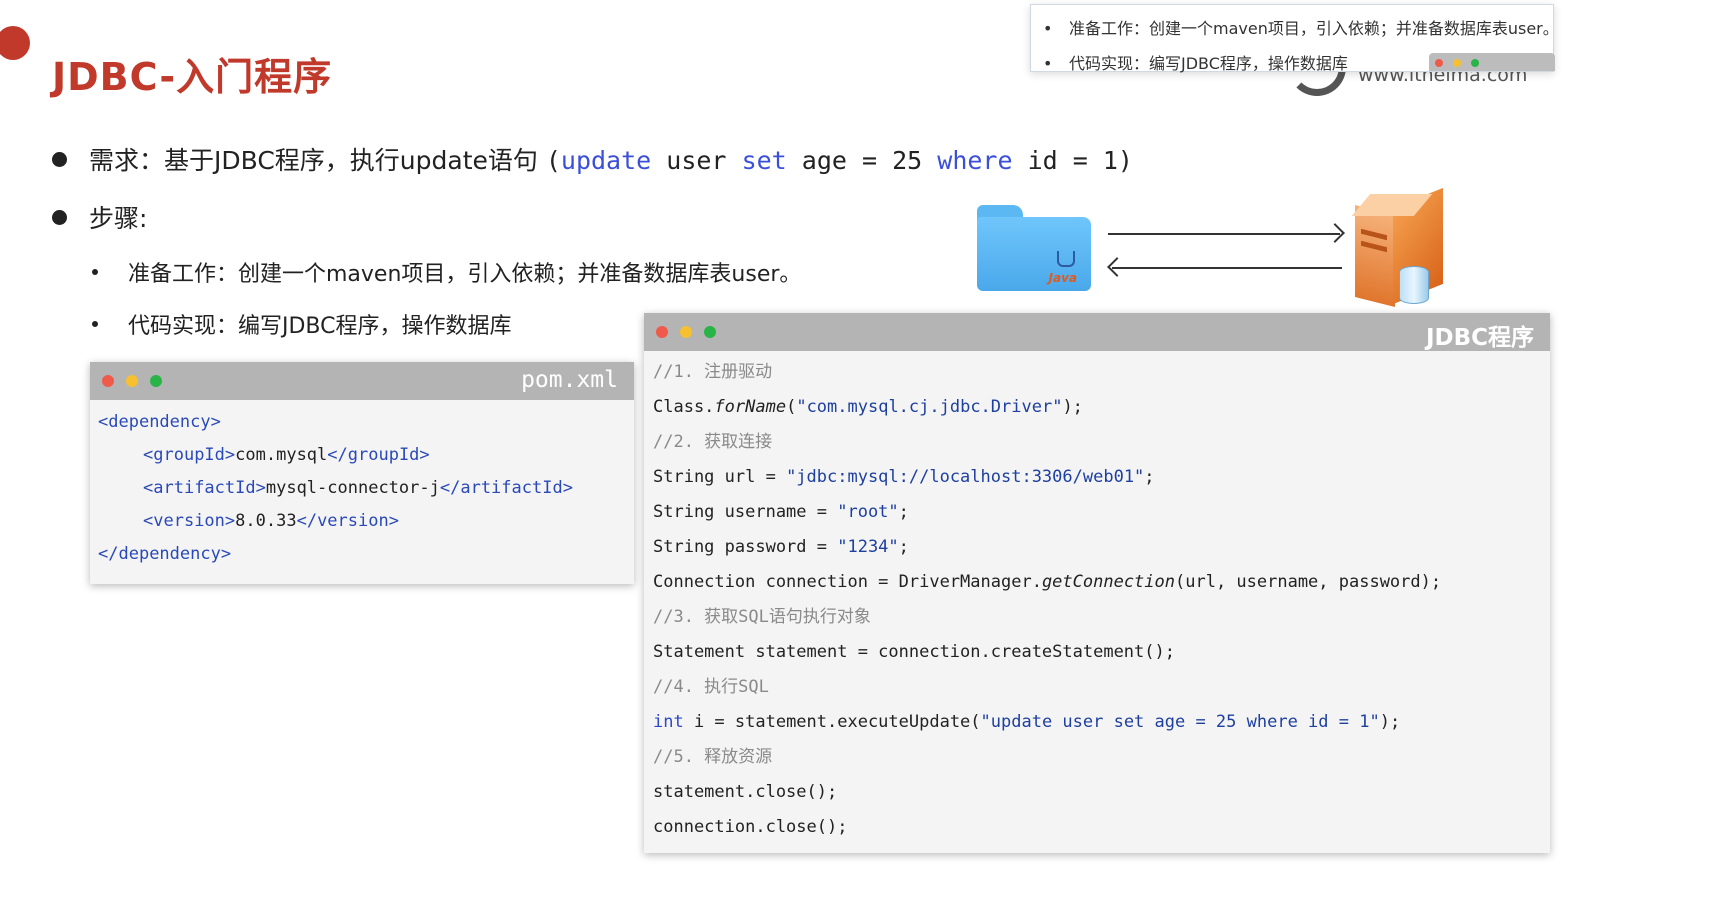 The width and height of the screenshot is (1709, 923). I want to click on xml-line: <version>8.0.33</version>, so click(271, 521).